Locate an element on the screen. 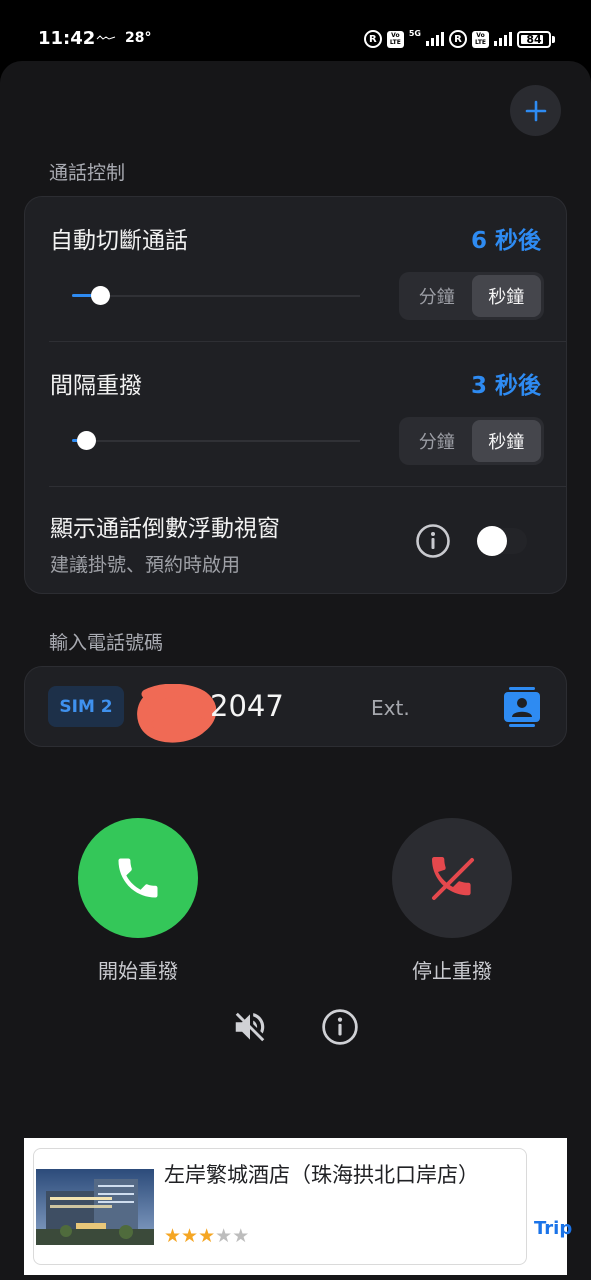 The width and height of the screenshot is (591, 1280). floating-window-title: 顯示通話倒數浮動視窗 is located at coordinates (165, 529).